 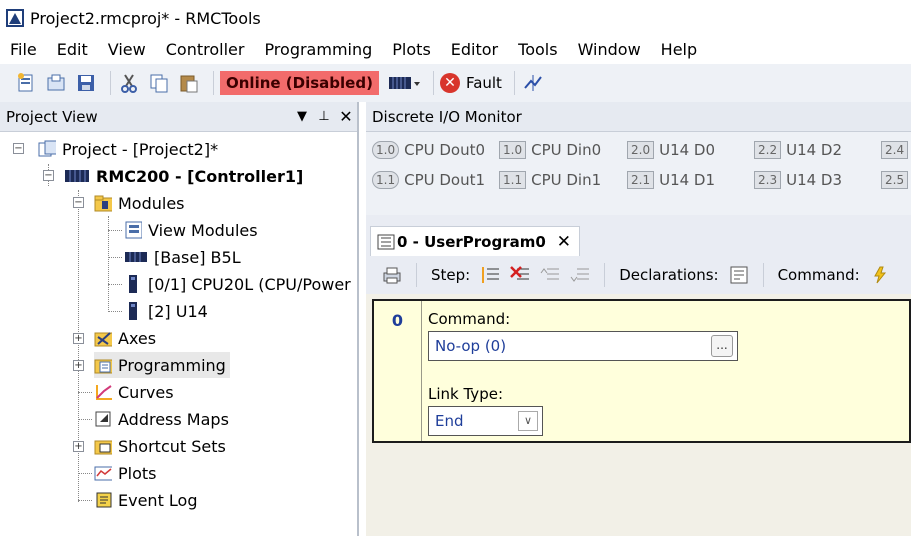 What do you see at coordinates (490, 275) in the screenshot?
I see `insert-step-icon` at bounding box center [490, 275].